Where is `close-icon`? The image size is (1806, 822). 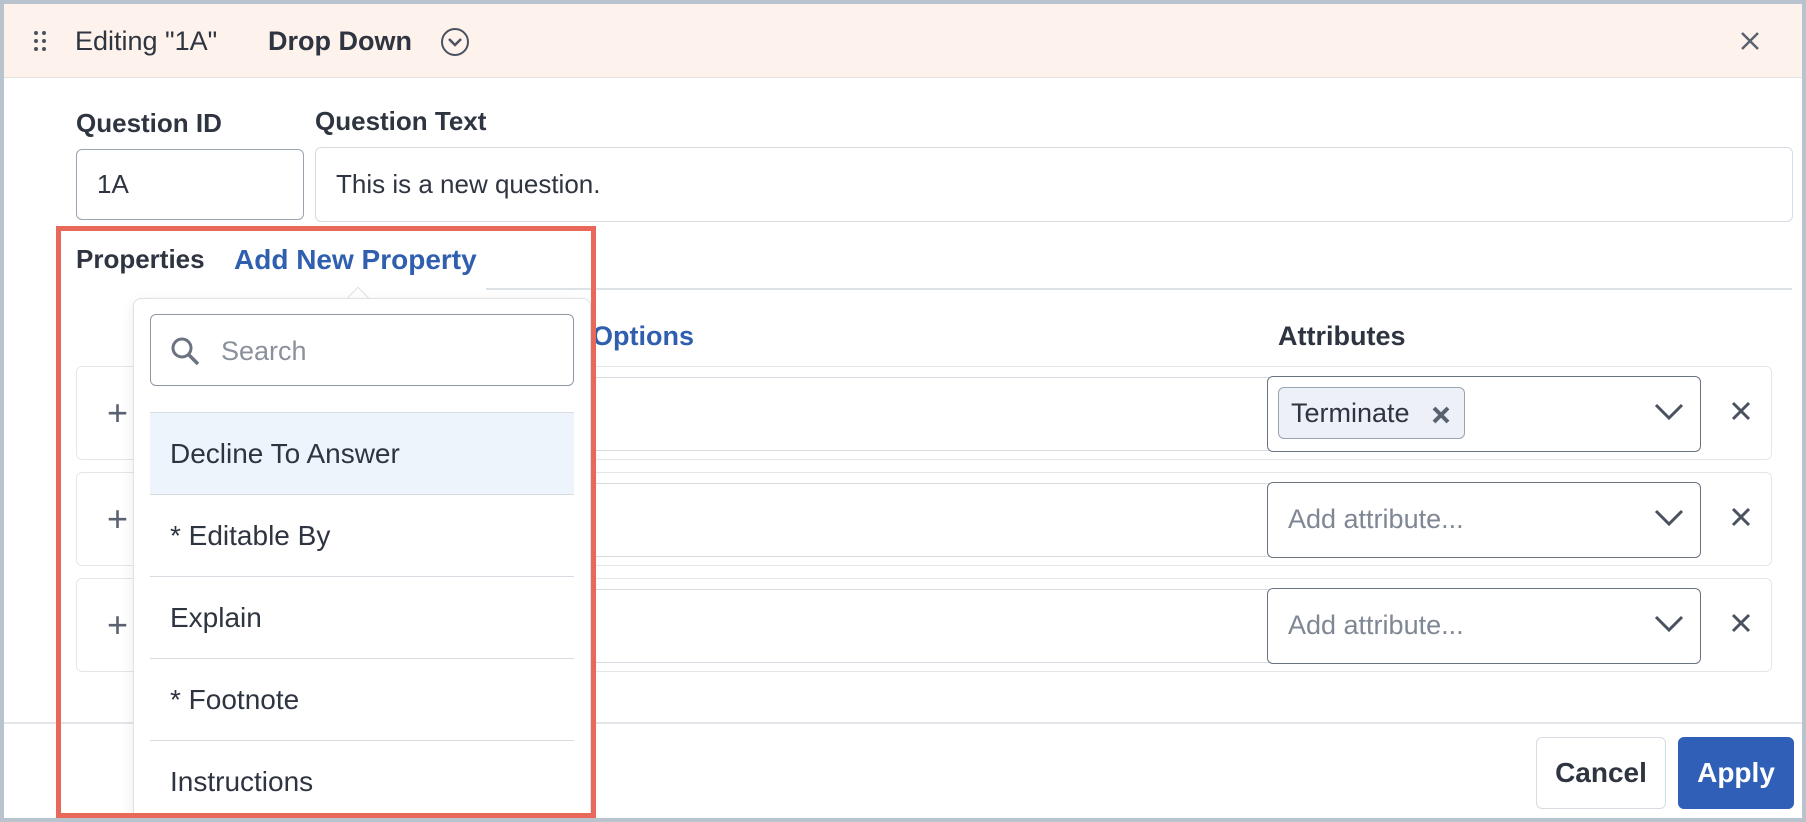 close-icon is located at coordinates (1750, 41).